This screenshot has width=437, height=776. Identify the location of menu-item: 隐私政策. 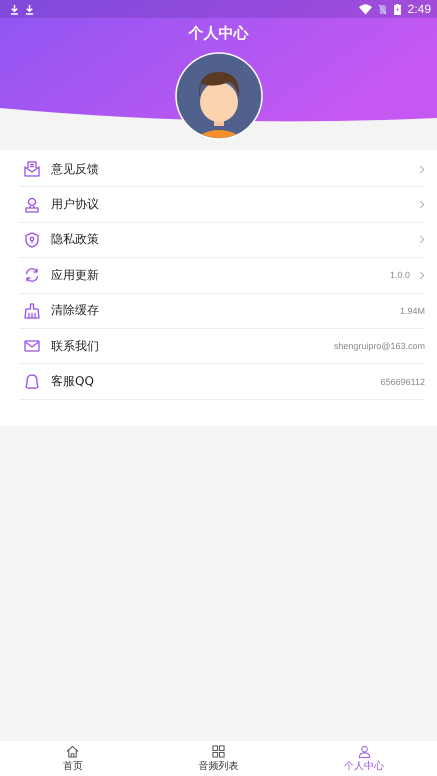
(222, 240).